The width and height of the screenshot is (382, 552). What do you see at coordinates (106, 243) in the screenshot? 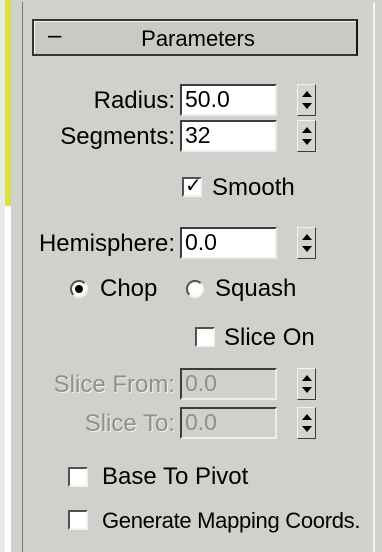
I see `hemisphere-label: Hemisphere:` at bounding box center [106, 243].